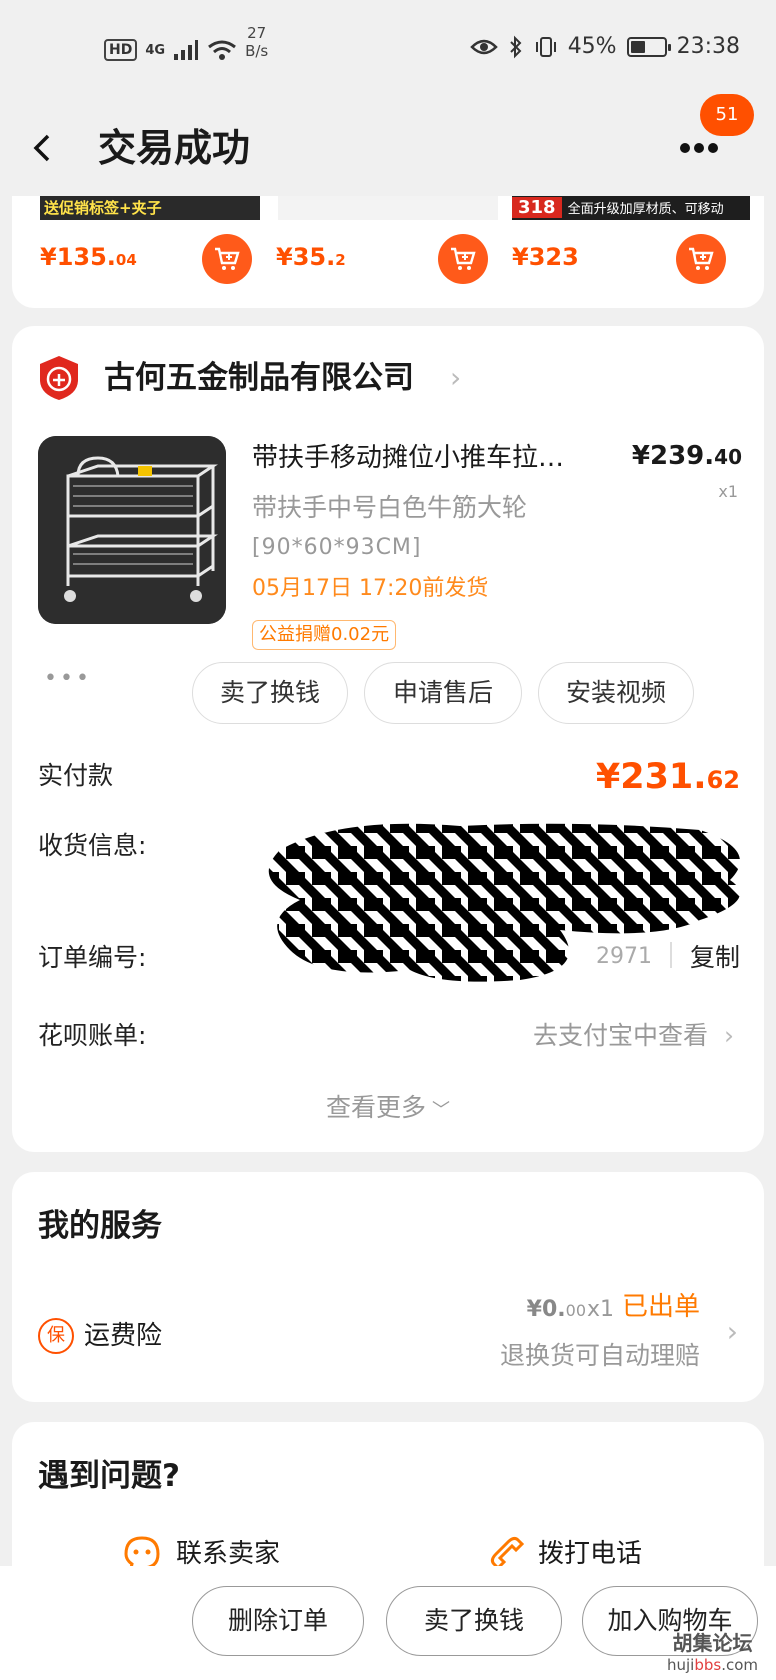  Describe the element at coordinates (616, 693) in the screenshot. I see `install-video-button: 安装视频` at that location.